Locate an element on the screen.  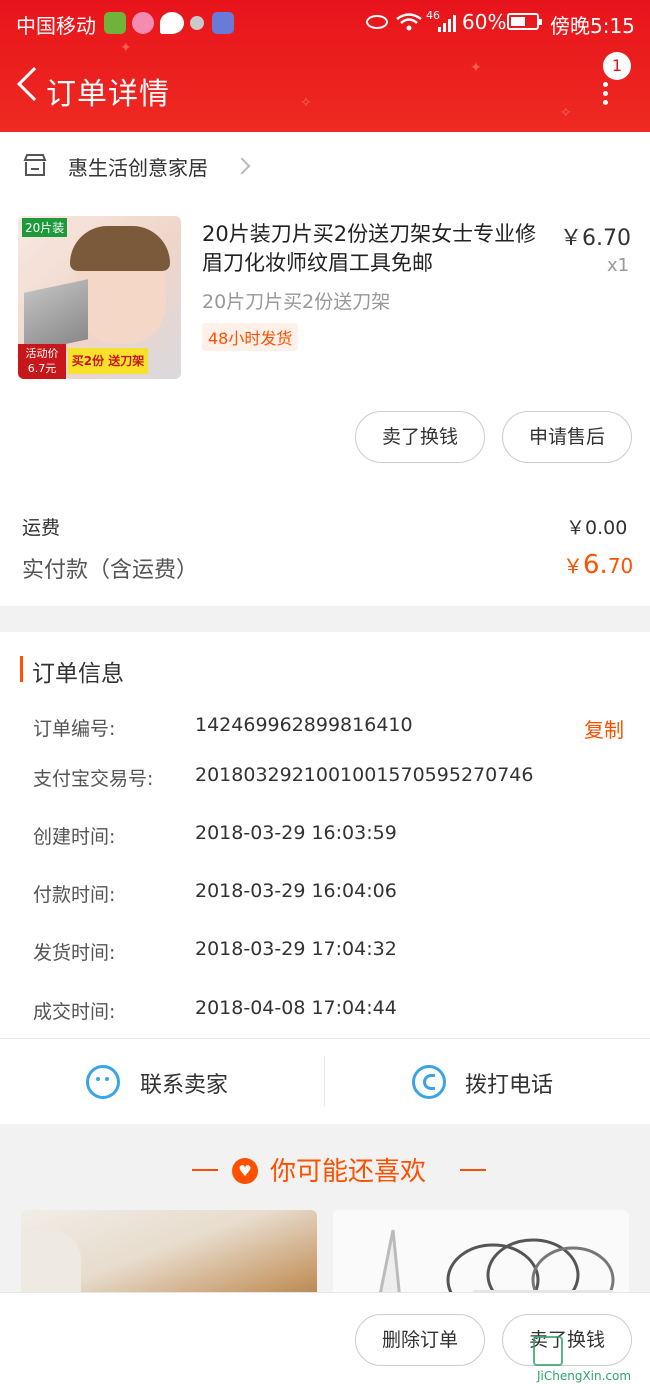
recommend-line-right is located at coordinates (473, 1170).